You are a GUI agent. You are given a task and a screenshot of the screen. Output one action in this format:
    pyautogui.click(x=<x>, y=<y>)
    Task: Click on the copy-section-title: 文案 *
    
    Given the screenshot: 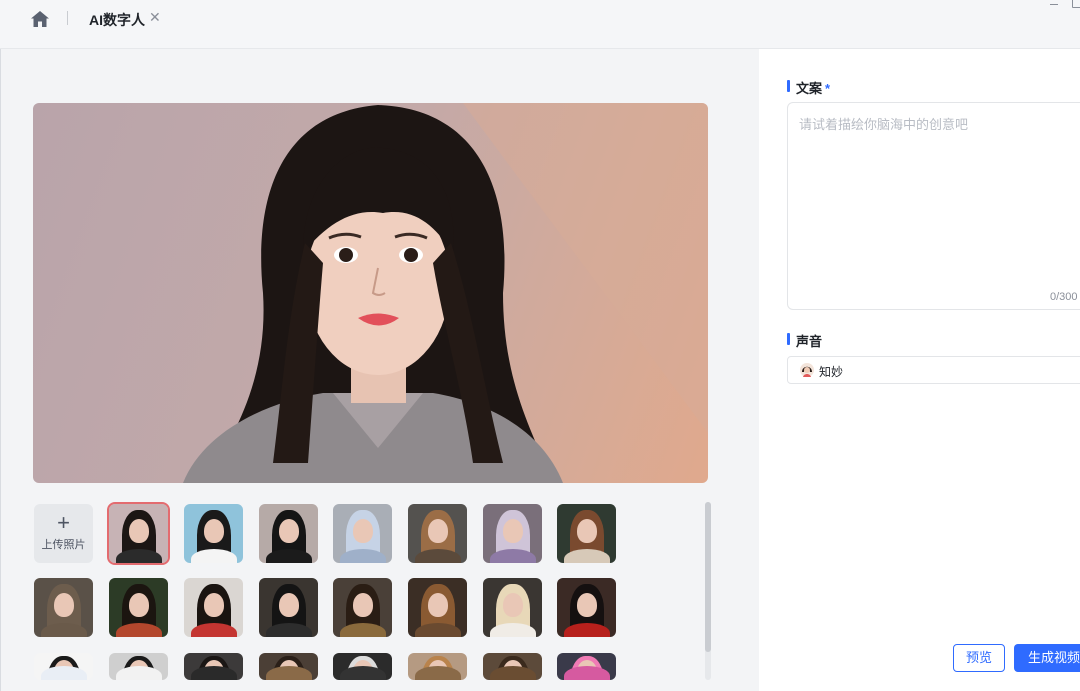 What is the action you would take?
    pyautogui.click(x=813, y=87)
    